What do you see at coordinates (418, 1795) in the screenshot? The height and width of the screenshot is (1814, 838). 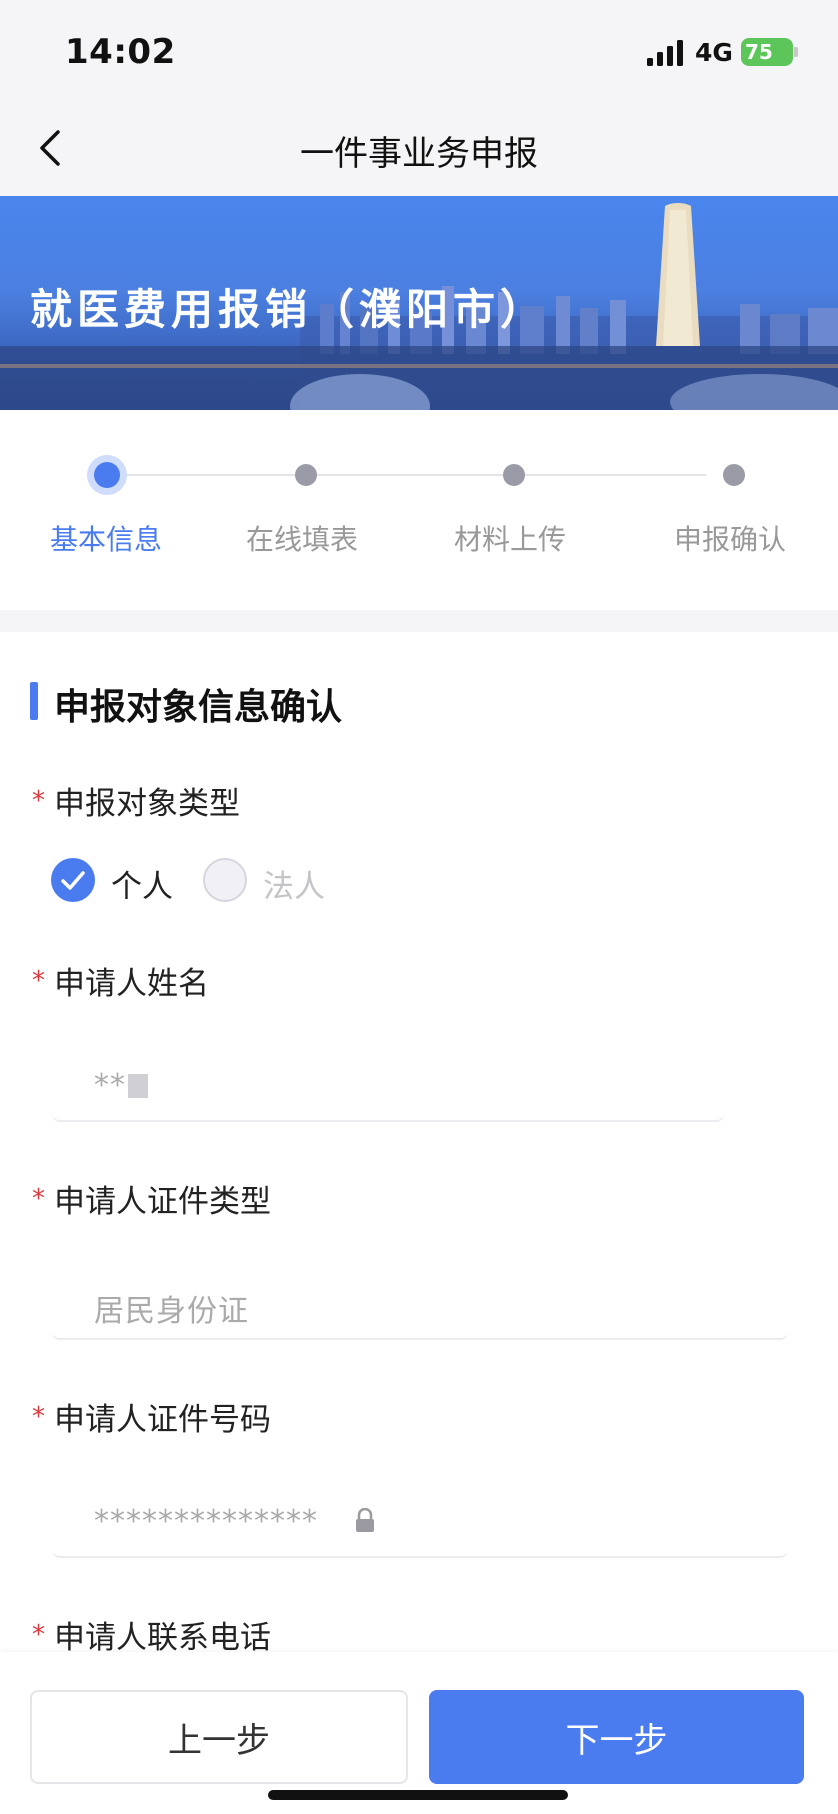 I see `home-indicator` at bounding box center [418, 1795].